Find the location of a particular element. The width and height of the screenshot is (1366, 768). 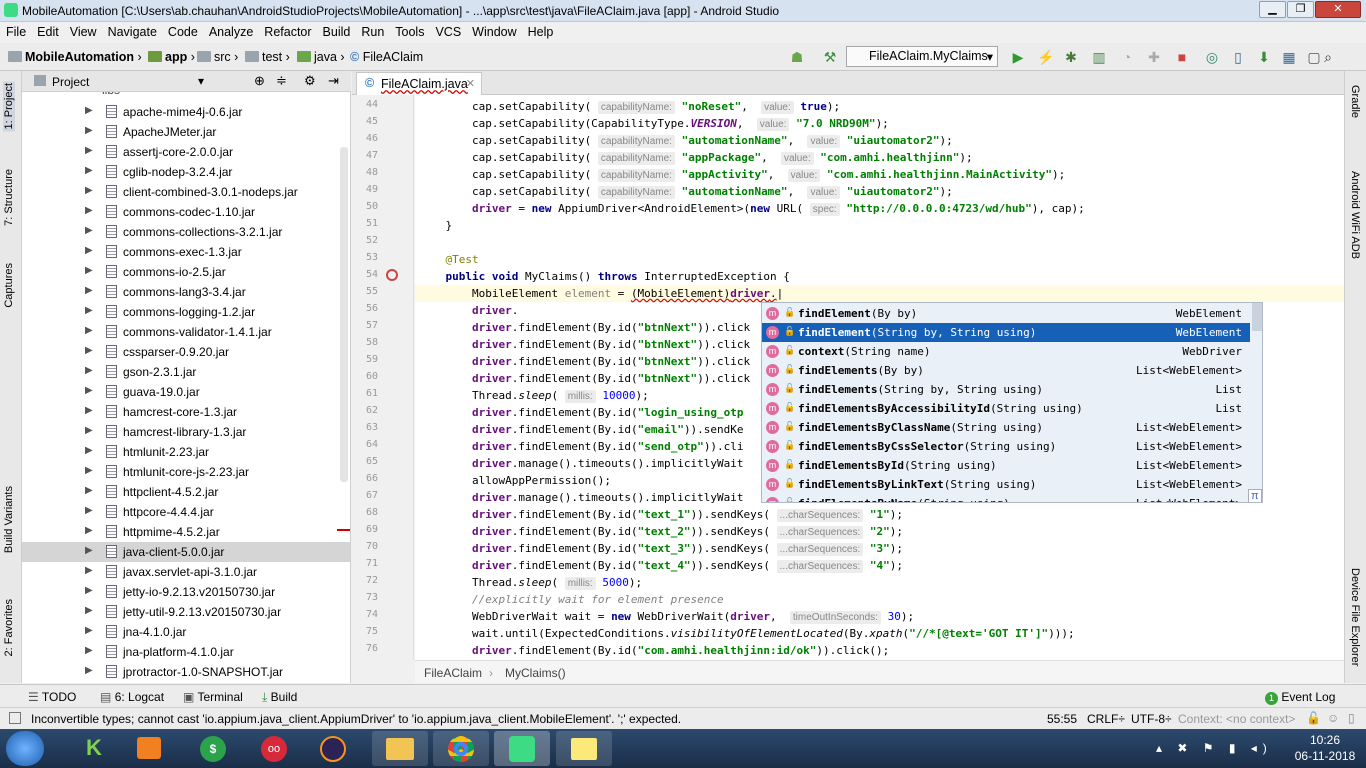

tree-item: ▶ jna-platform-4.1.0.jar is located at coordinates (186, 652).